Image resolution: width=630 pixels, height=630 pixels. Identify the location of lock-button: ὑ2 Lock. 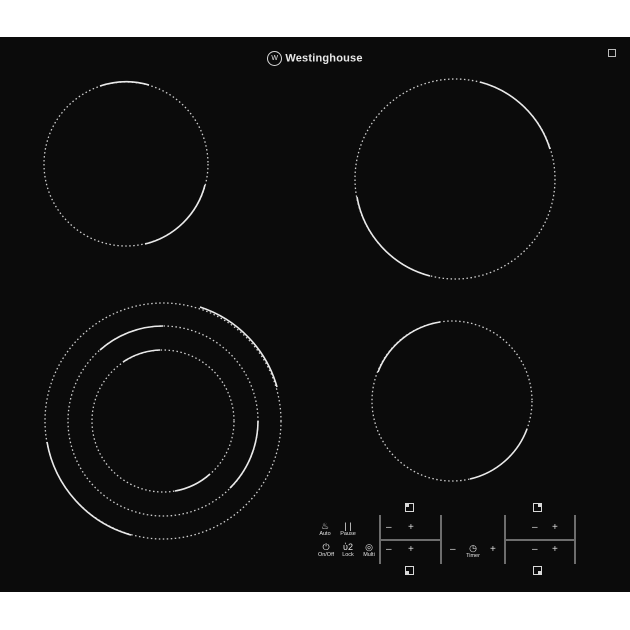
(348, 550).